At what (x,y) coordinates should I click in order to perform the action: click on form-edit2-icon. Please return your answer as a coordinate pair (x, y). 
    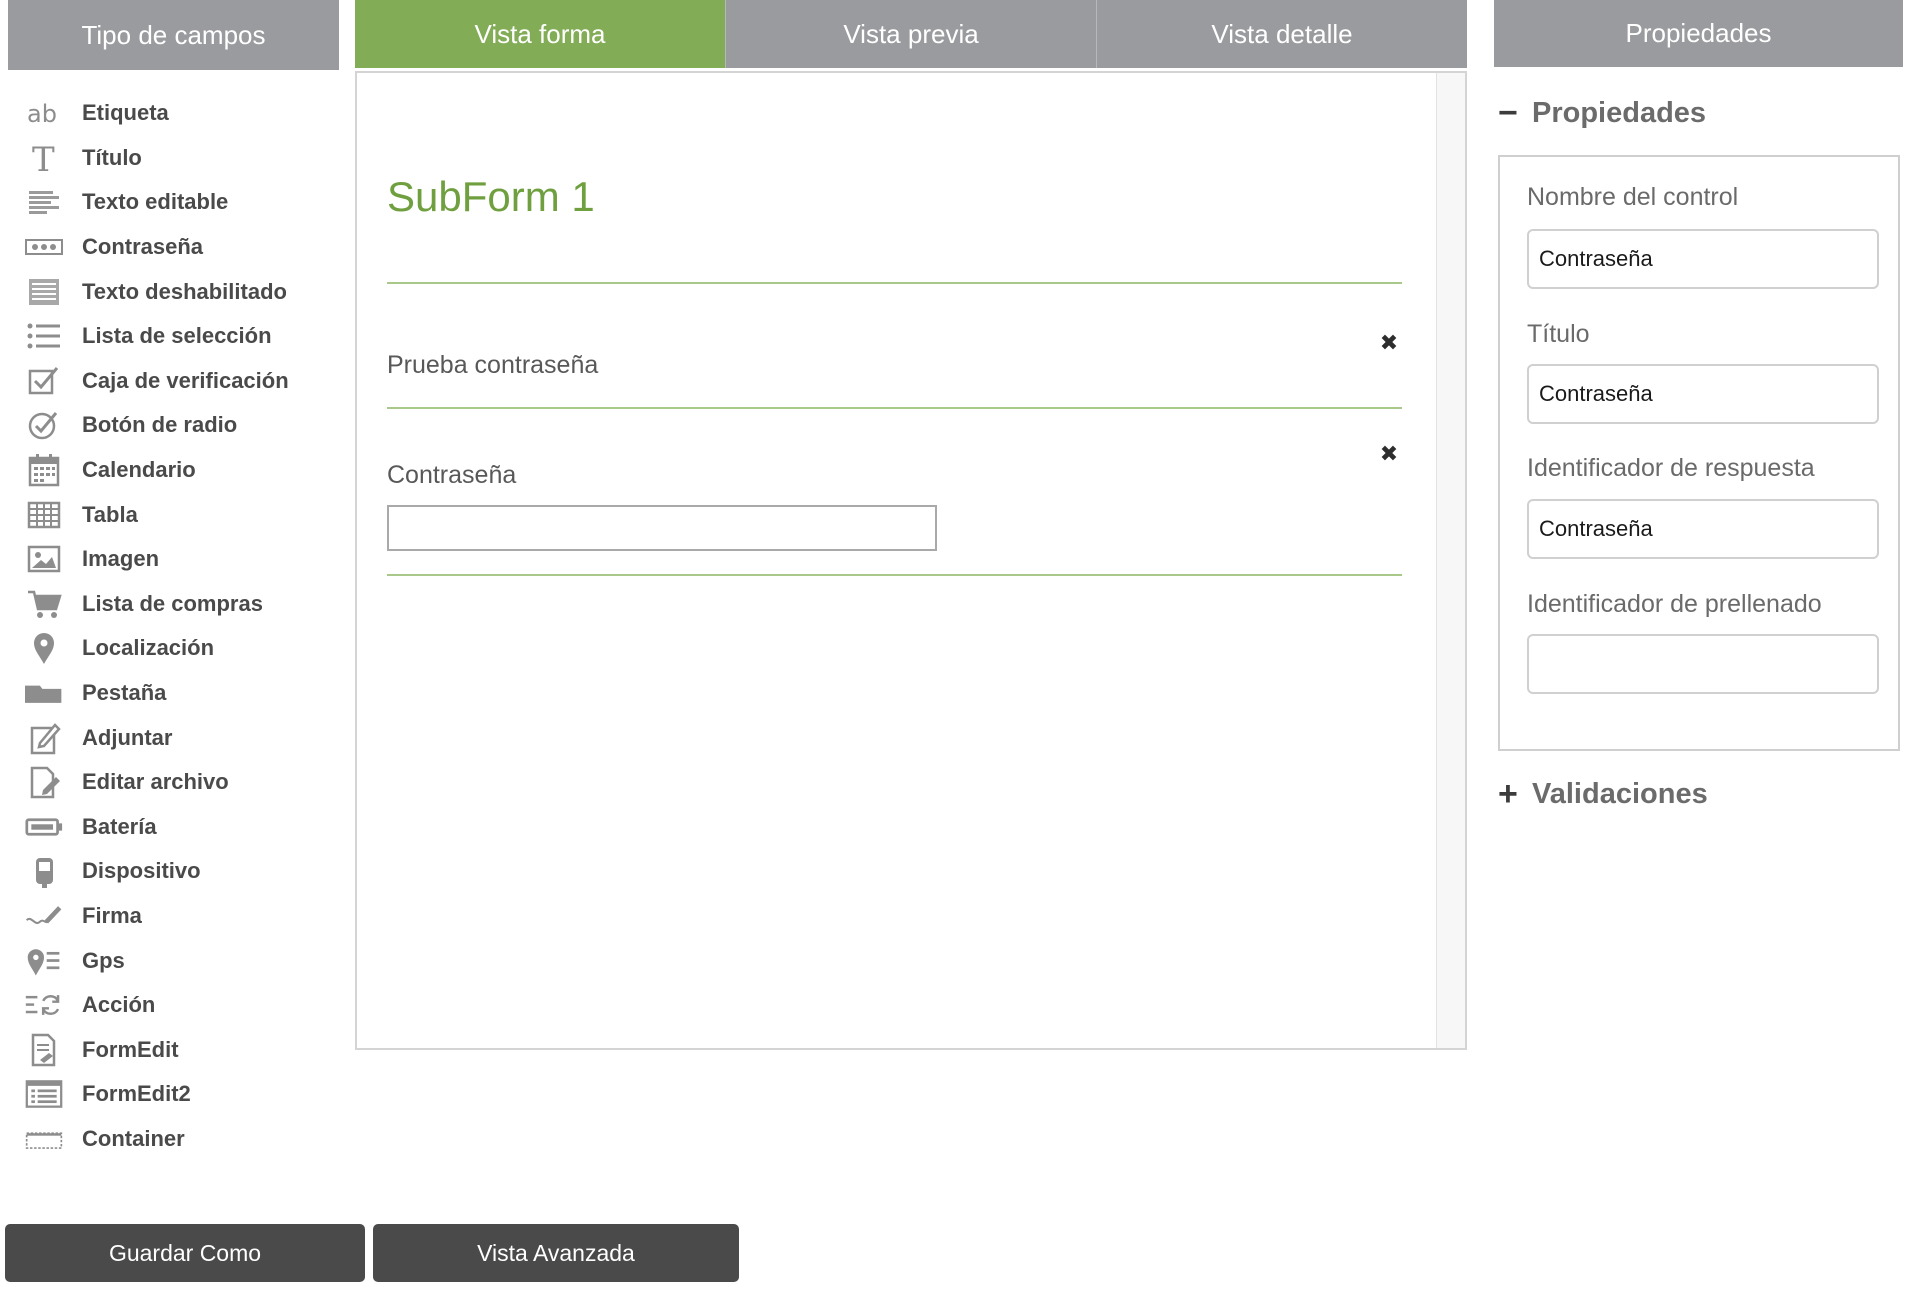
    Looking at the image, I should click on (44, 1094).